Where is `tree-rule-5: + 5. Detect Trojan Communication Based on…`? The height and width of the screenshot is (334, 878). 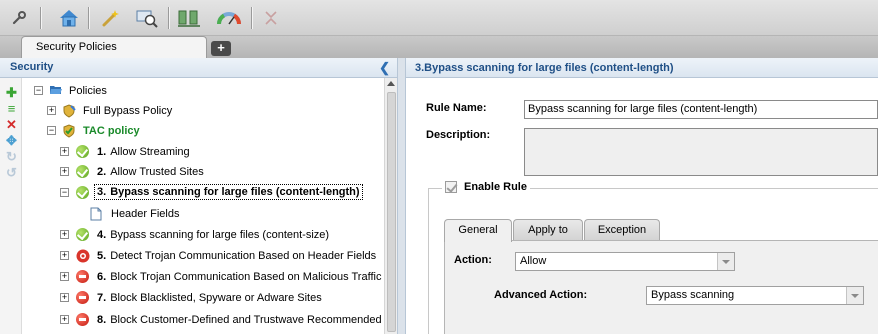 tree-rule-5: + 5. Detect Trojan Communication Based on… is located at coordinates (203, 256).